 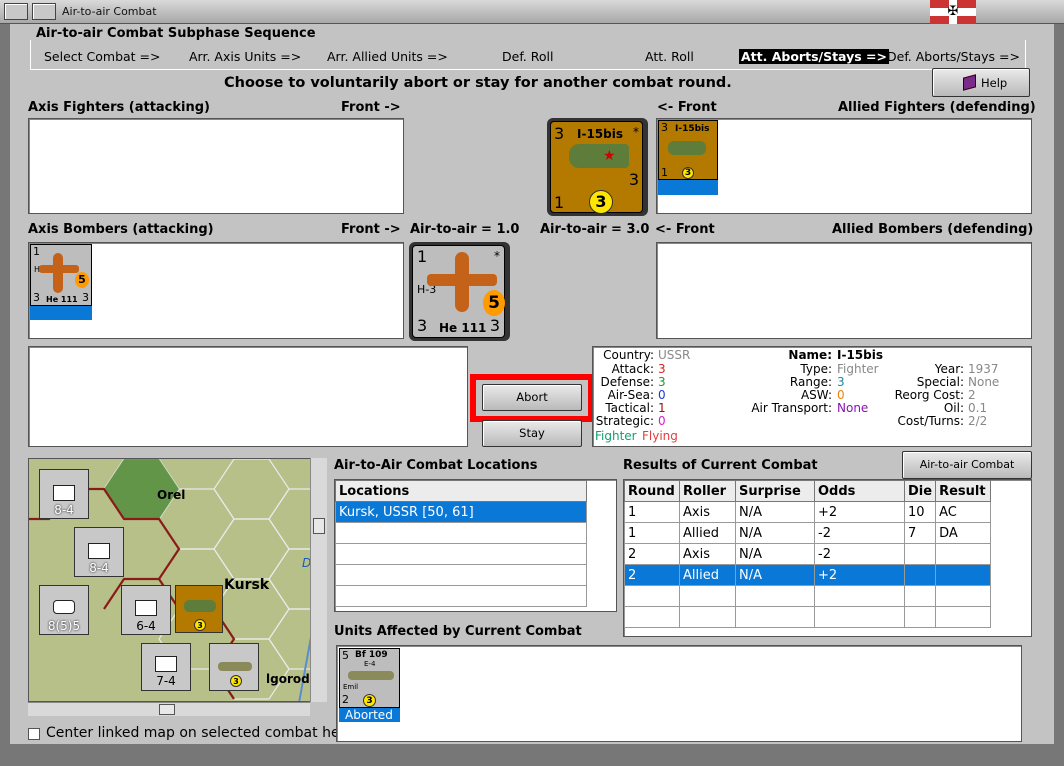 I want to click on phase-step-def-aborts: Def. Aborts/Stays =>, so click(x=953, y=56).